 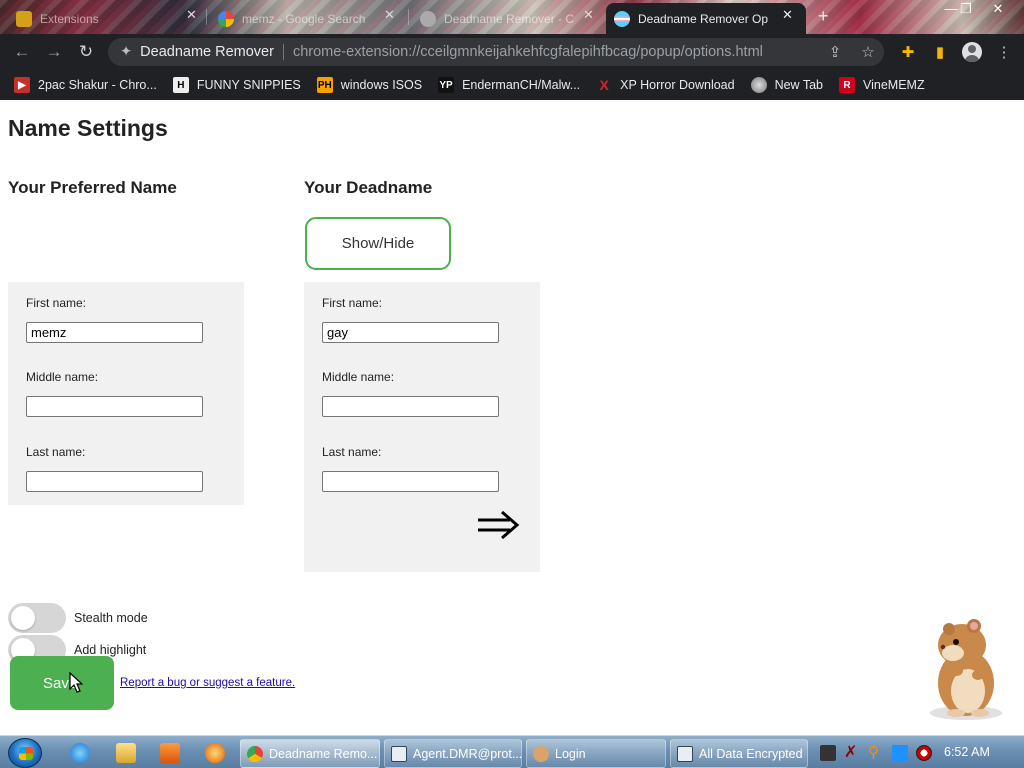 I want to click on bookmark-item: H FUNNY SNIPPIES, so click(x=236, y=85).